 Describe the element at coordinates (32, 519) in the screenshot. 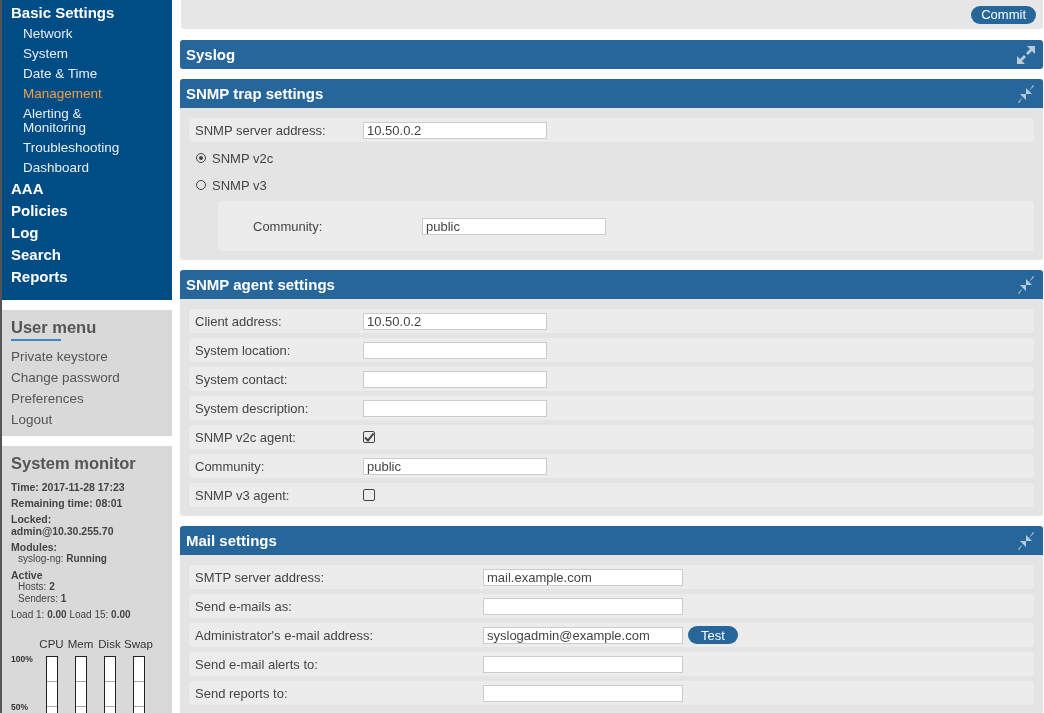

I see `monitor-text: Locked:` at that location.